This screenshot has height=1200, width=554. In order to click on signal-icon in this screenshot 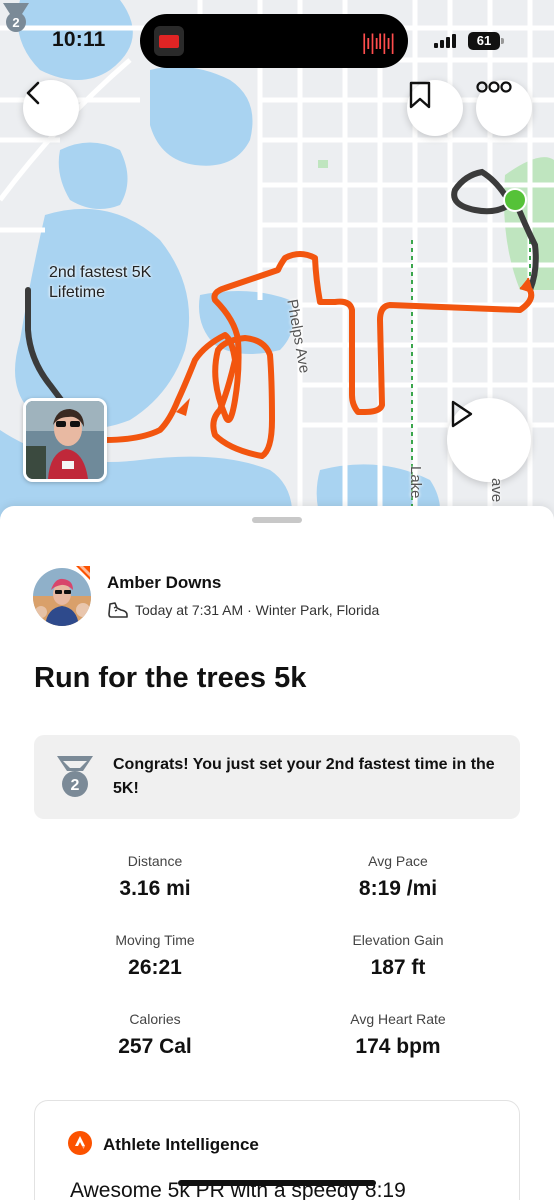, I will do `click(445, 41)`.